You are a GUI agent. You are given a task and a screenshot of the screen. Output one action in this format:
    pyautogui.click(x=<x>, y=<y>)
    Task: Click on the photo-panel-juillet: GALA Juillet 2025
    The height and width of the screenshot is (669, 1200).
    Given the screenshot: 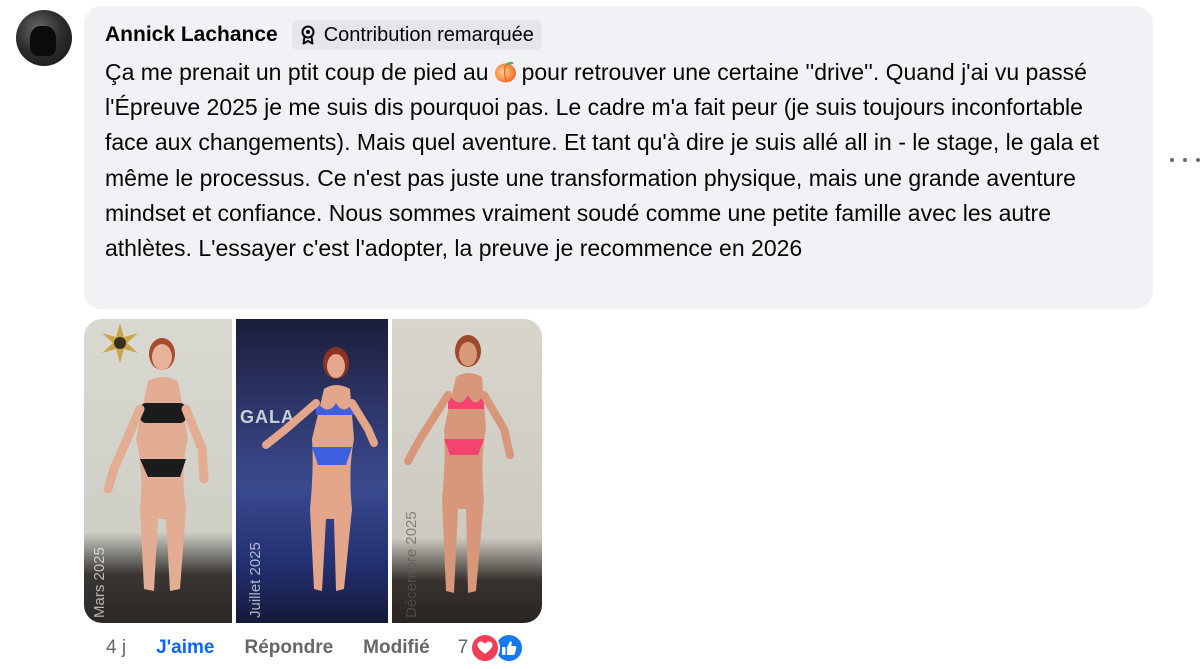 What is the action you would take?
    pyautogui.click(x=312, y=471)
    